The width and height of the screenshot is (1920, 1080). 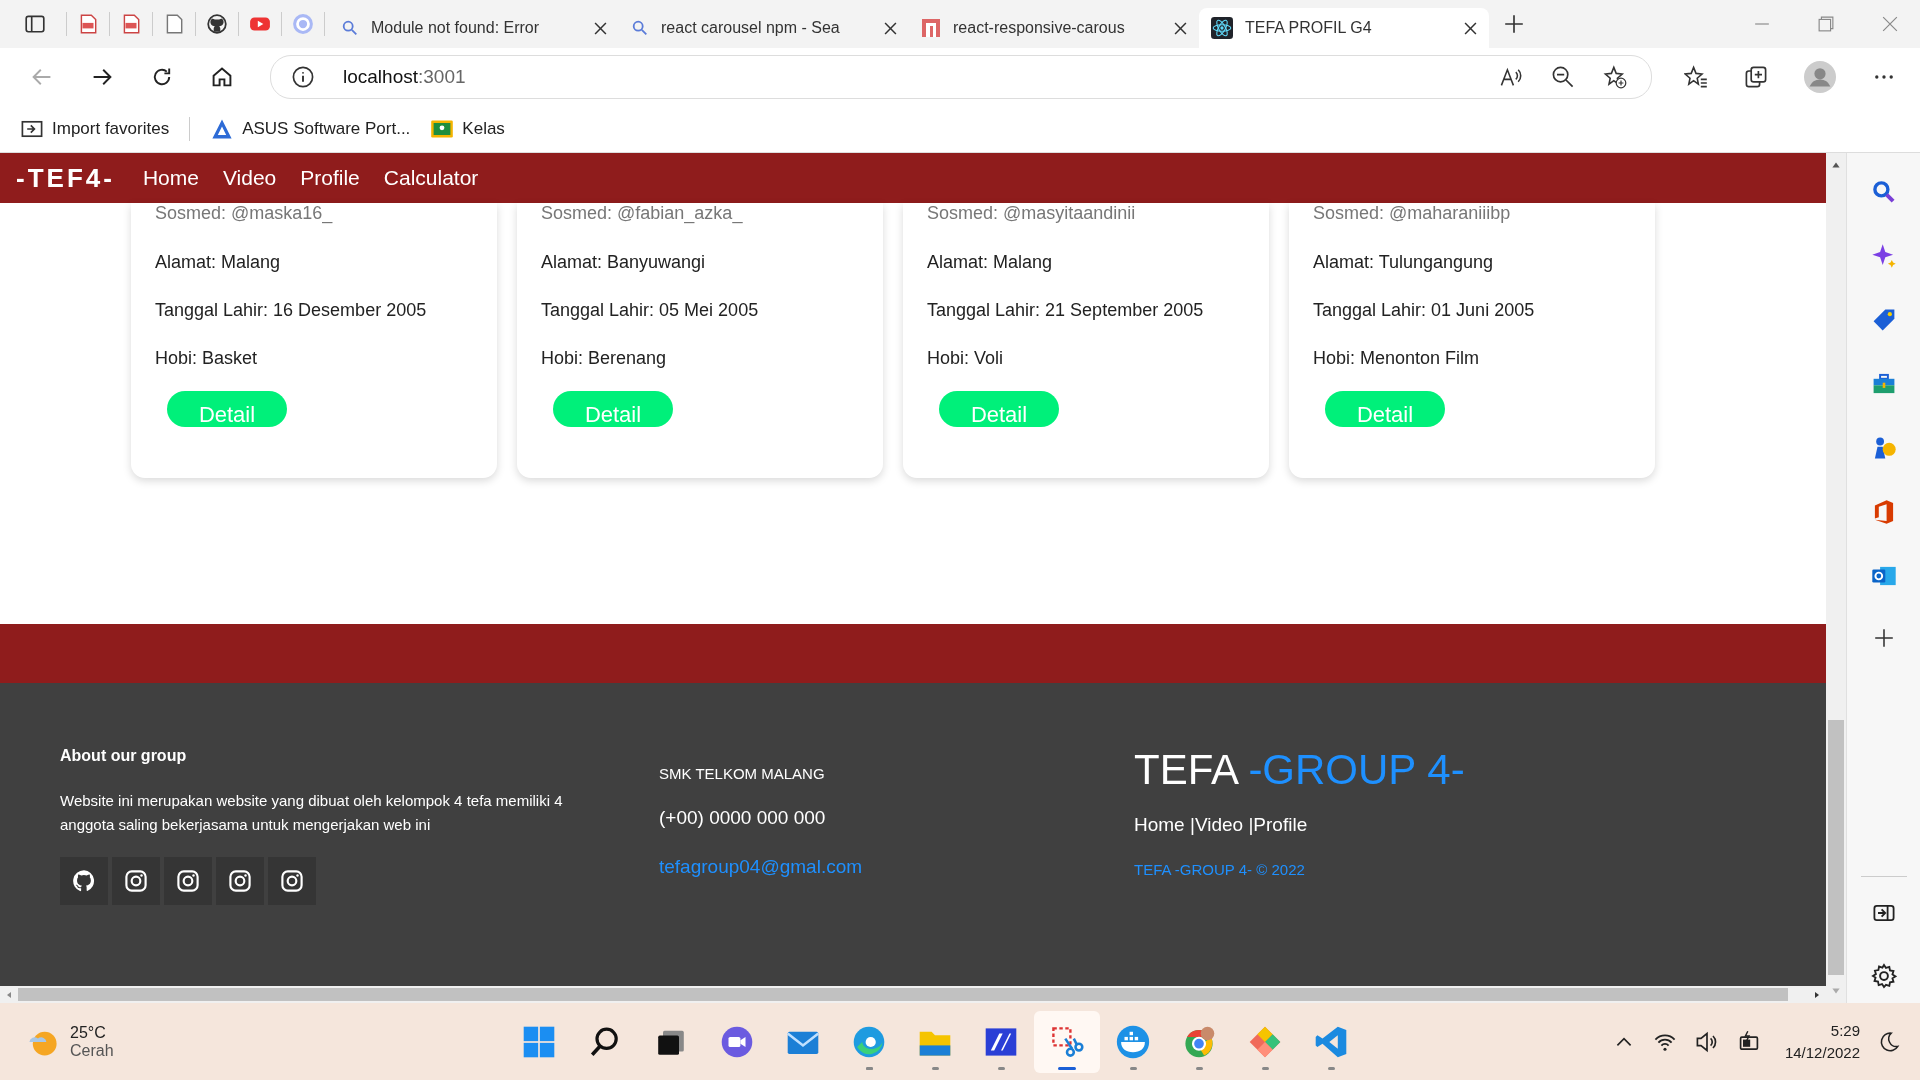 I want to click on nav-link: Profile, so click(x=330, y=178).